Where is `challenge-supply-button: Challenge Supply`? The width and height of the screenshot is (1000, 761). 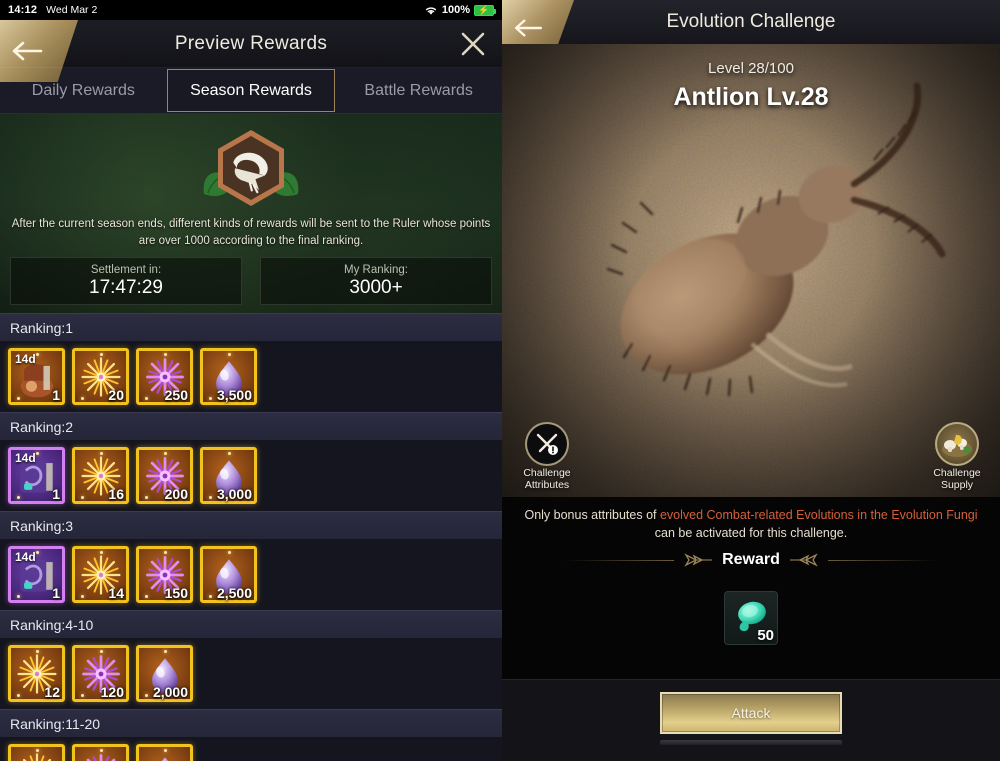
challenge-supply-button: Challenge Supply is located at coordinates (957, 456).